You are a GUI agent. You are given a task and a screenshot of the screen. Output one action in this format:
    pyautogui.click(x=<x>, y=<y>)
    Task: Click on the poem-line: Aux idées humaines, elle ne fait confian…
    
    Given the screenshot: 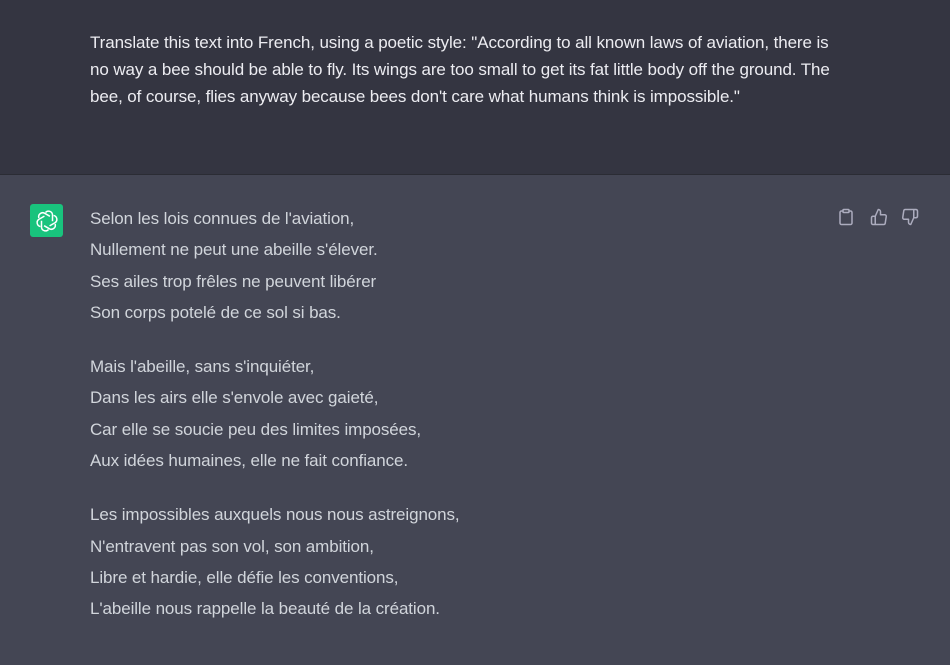 What is the action you would take?
    pyautogui.click(x=249, y=461)
    